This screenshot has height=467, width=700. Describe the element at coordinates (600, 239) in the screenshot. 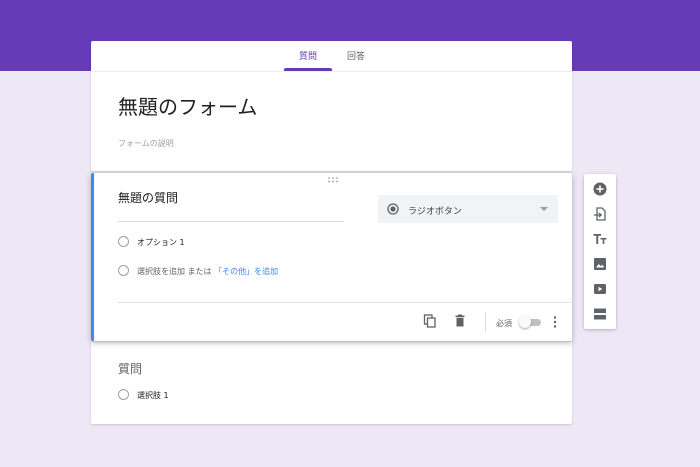

I see `add-title-icon` at that location.